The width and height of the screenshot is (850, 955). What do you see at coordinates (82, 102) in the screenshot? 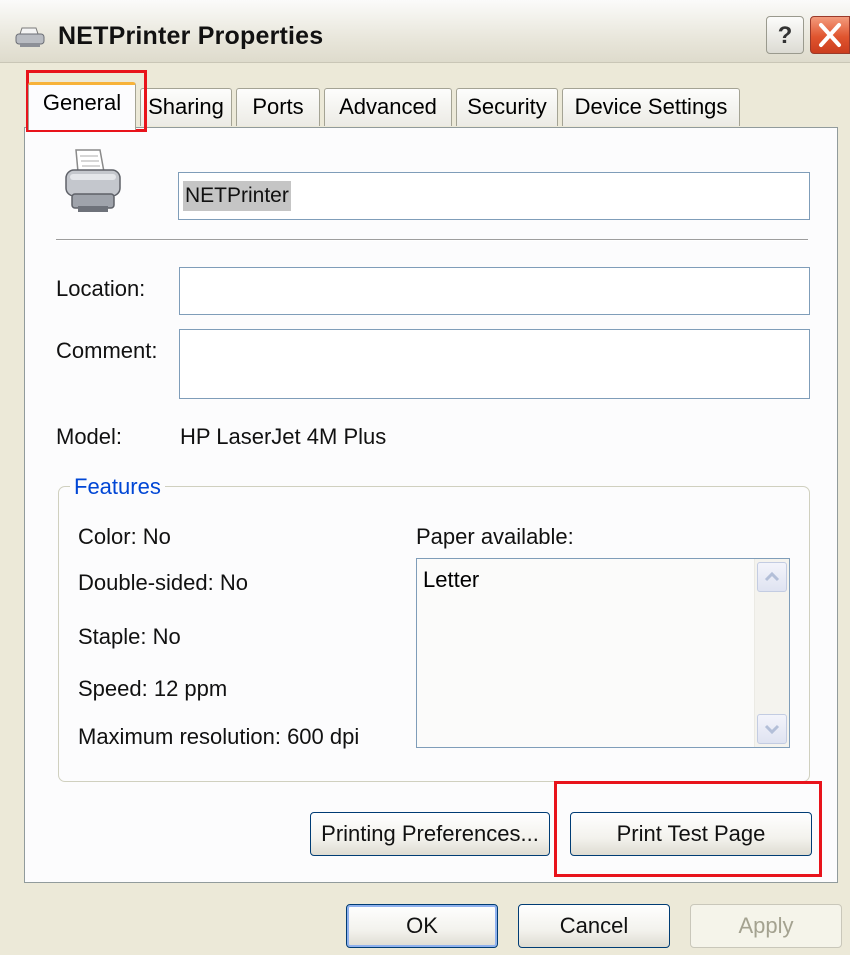
I see `tab-label: General` at bounding box center [82, 102].